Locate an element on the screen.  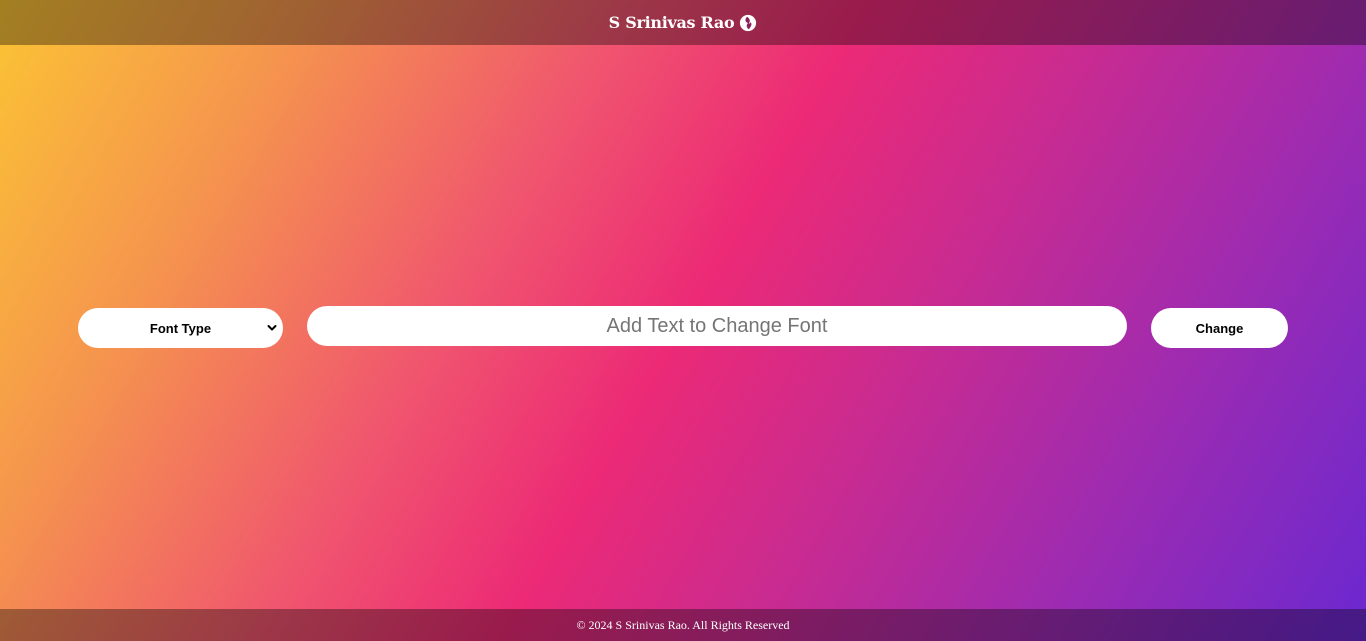
chevron-down-icon is located at coordinates (272, 328).